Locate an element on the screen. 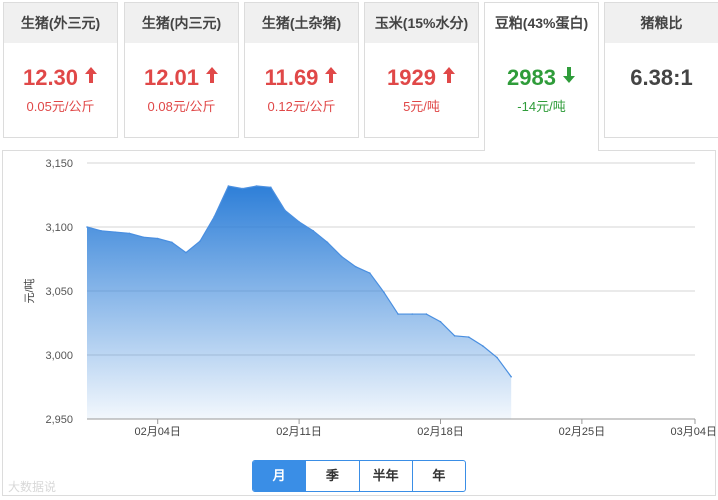 The width and height of the screenshot is (718, 500). y-tick-label: 3,050 is located at coordinates (59, 292).